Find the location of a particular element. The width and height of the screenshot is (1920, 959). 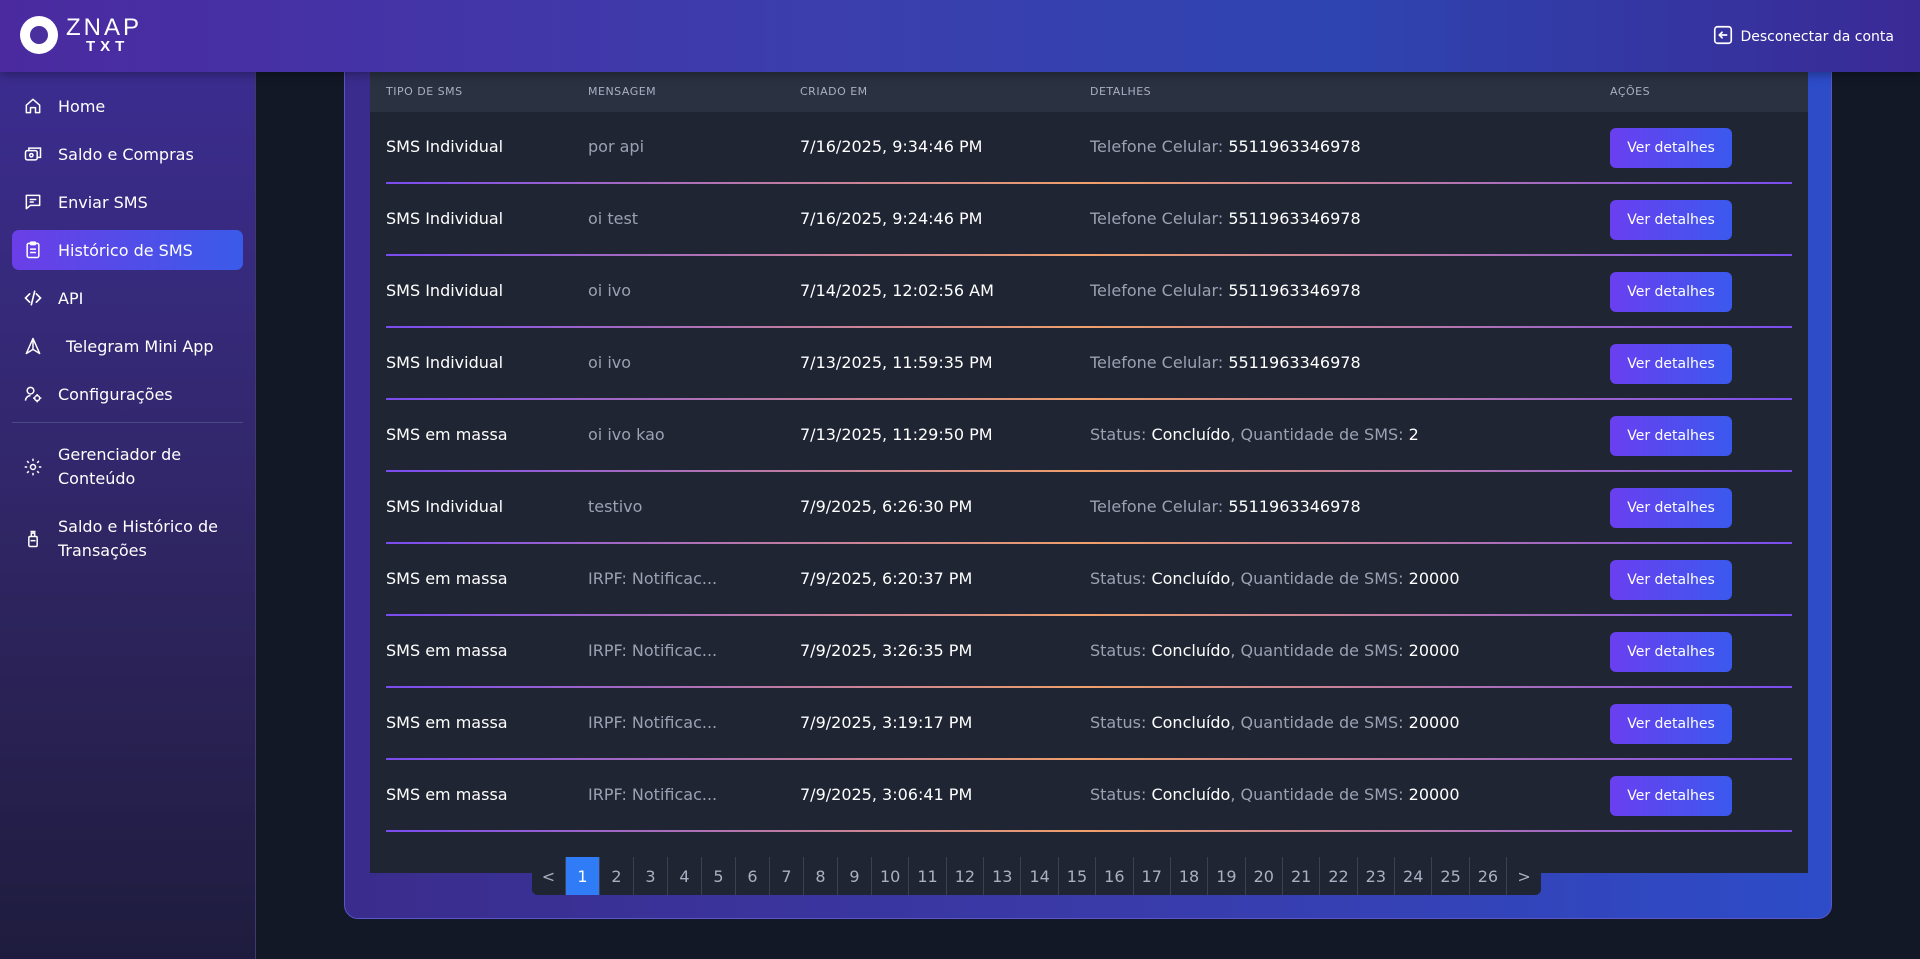

pagination-page-button: 19 is located at coordinates (1227, 876).